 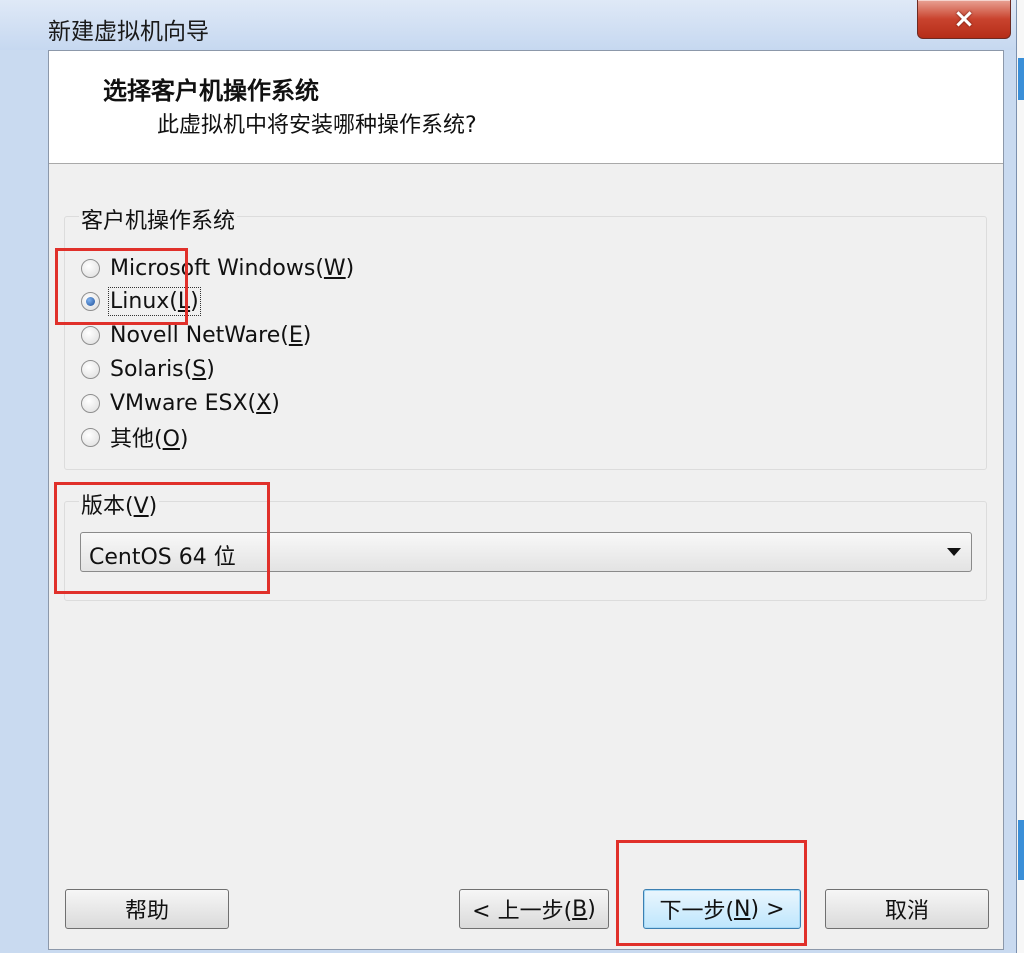 I want to click on title-bar: 新建虚拟机向导 ×, so click(x=508, y=25).